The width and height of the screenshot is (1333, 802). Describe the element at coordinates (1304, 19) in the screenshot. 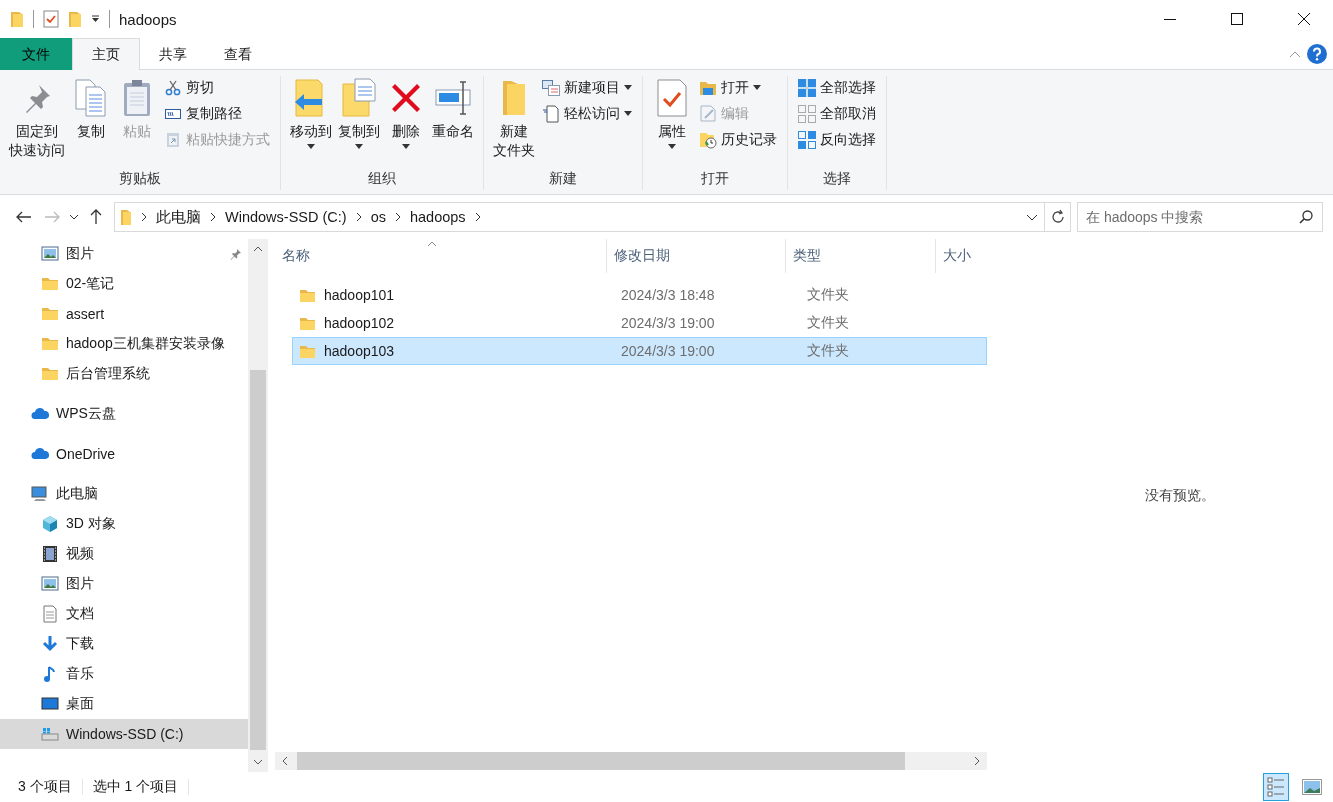

I see `close-icon` at that location.